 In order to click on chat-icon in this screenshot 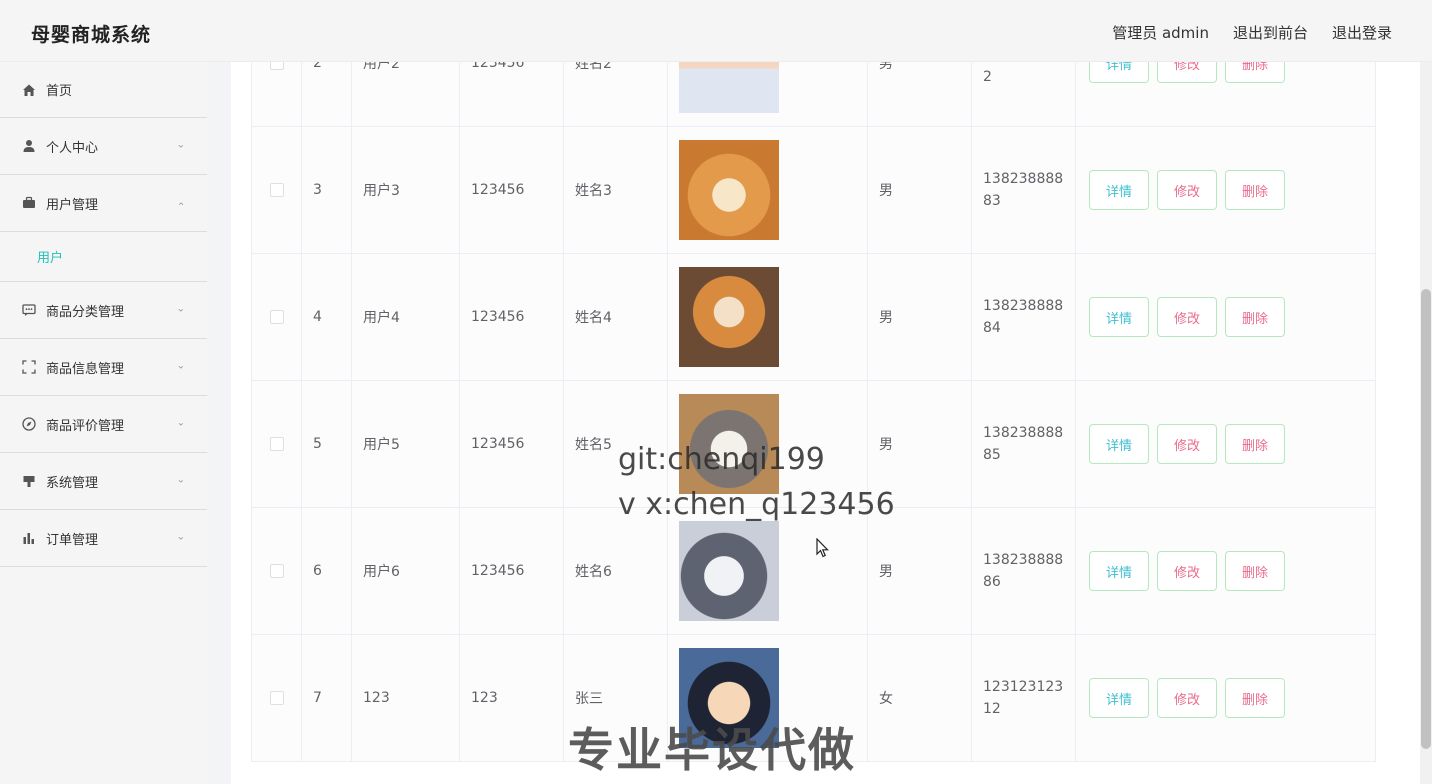, I will do `click(29, 310)`.